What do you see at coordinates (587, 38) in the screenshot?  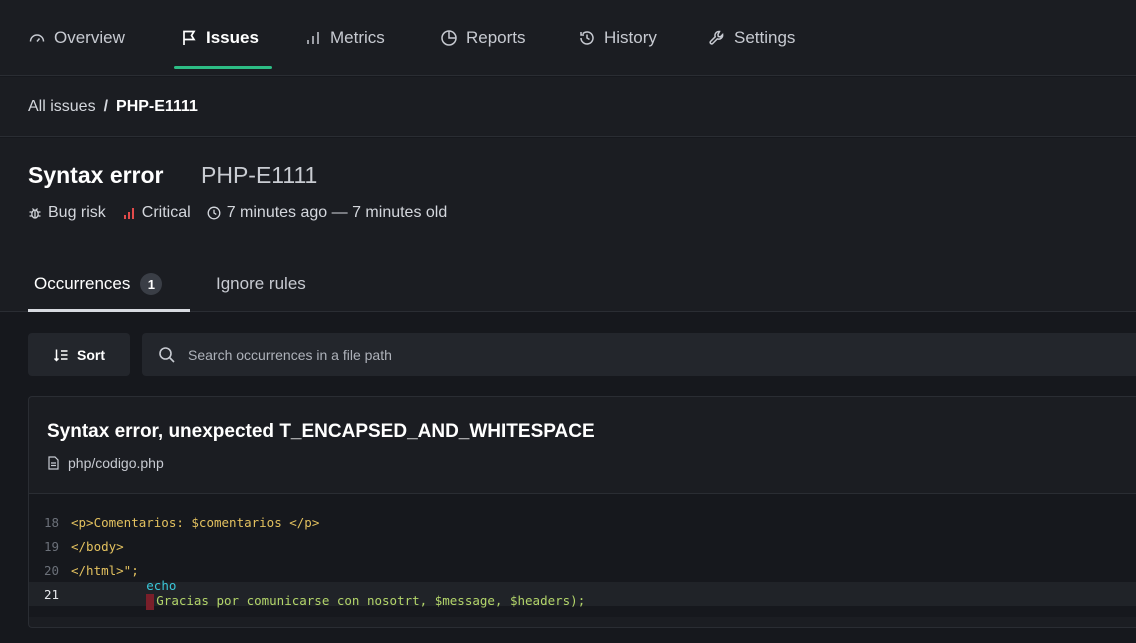 I see `history-icon` at bounding box center [587, 38].